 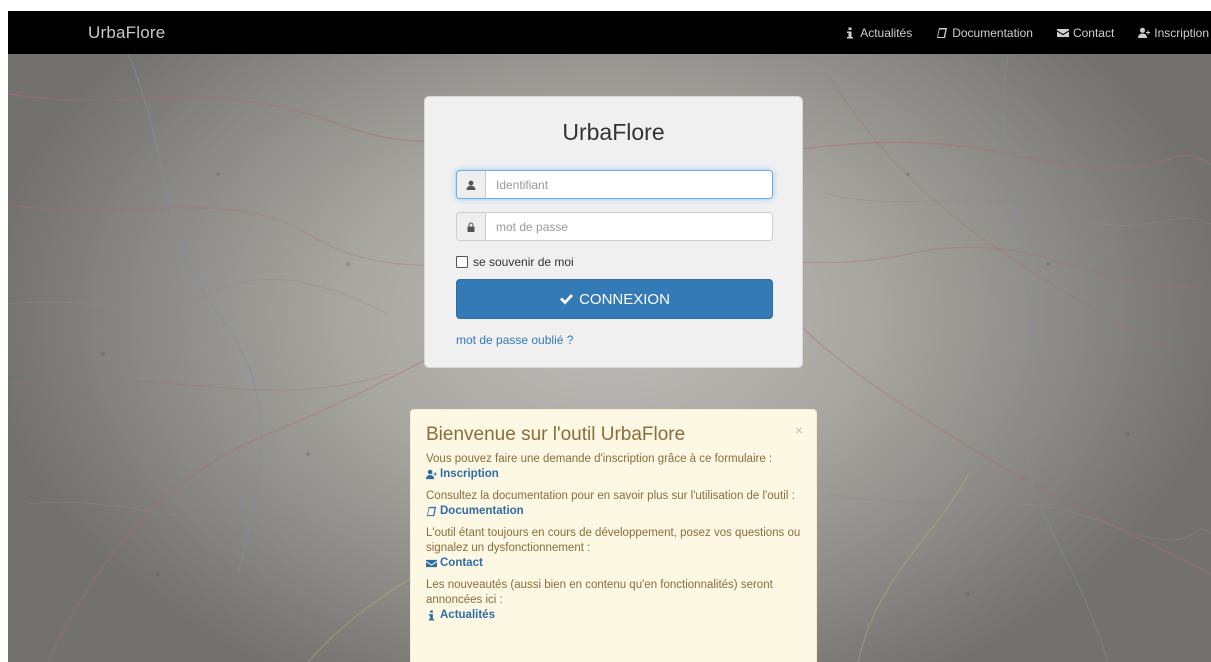 What do you see at coordinates (613, 474) in the screenshot?
I see `welcome-link-inscription: Inscription` at bounding box center [613, 474].